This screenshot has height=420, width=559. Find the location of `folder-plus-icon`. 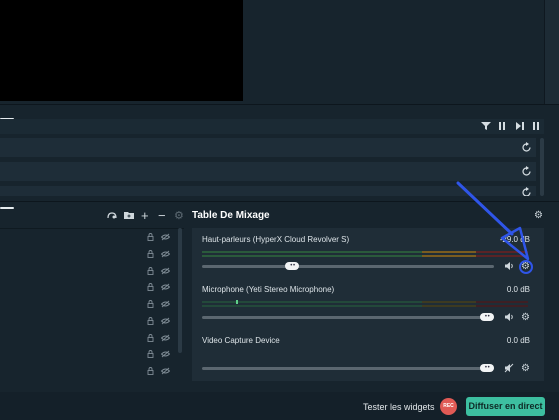

folder-plus-icon is located at coordinates (129, 216).